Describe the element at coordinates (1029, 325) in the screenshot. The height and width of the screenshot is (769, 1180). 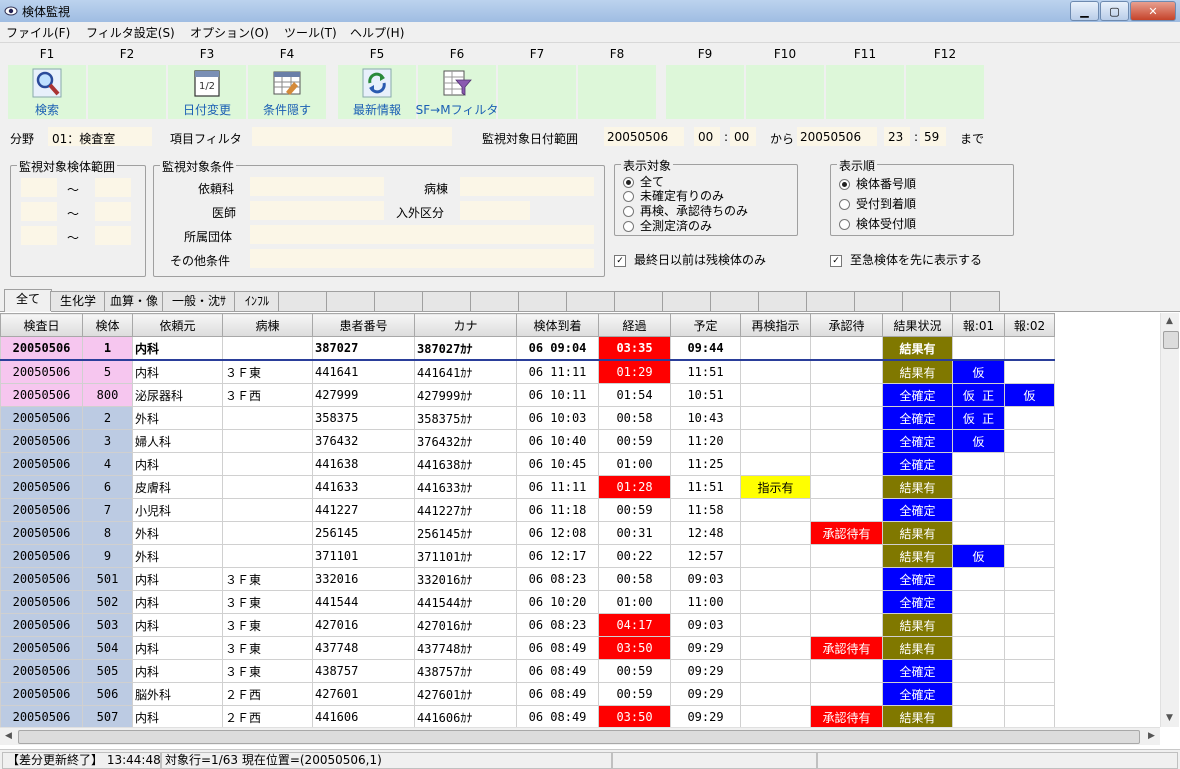
I see `column-header-13: 報:02` at that location.